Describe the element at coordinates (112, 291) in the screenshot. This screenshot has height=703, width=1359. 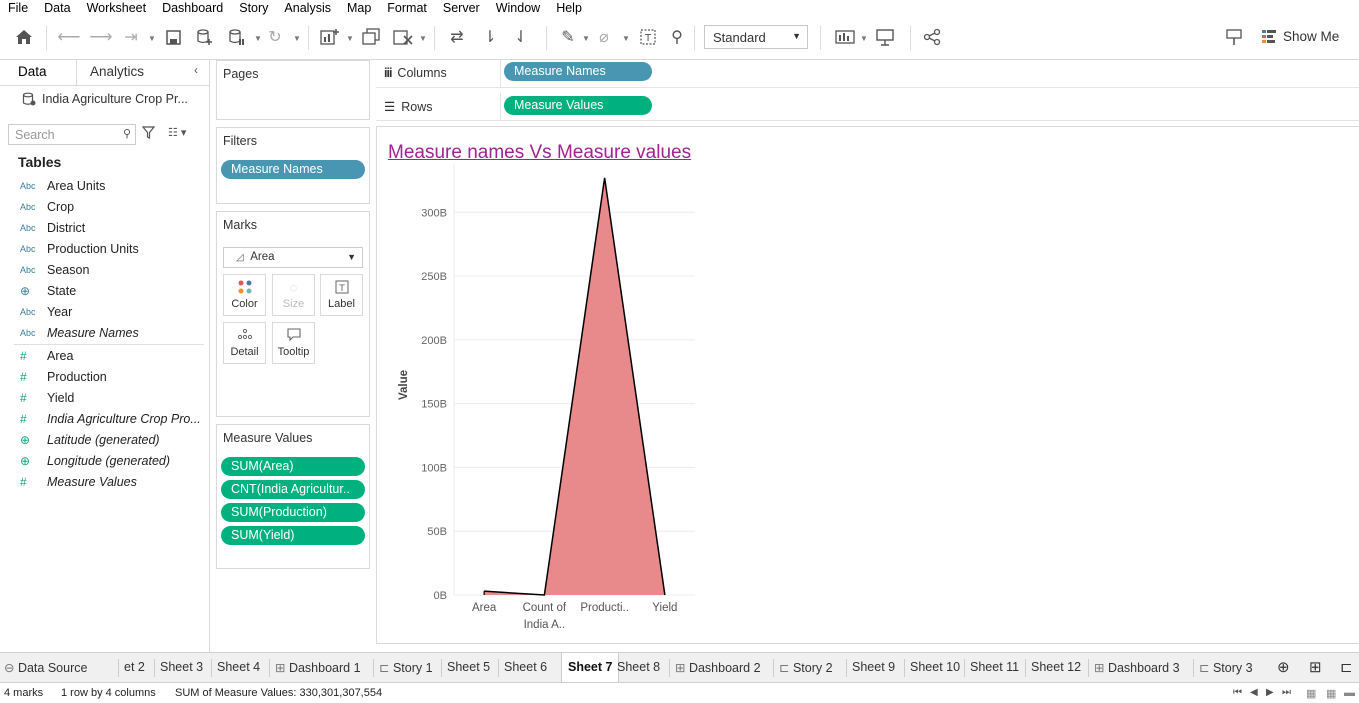
I see `field-state: ⊕ State` at that location.